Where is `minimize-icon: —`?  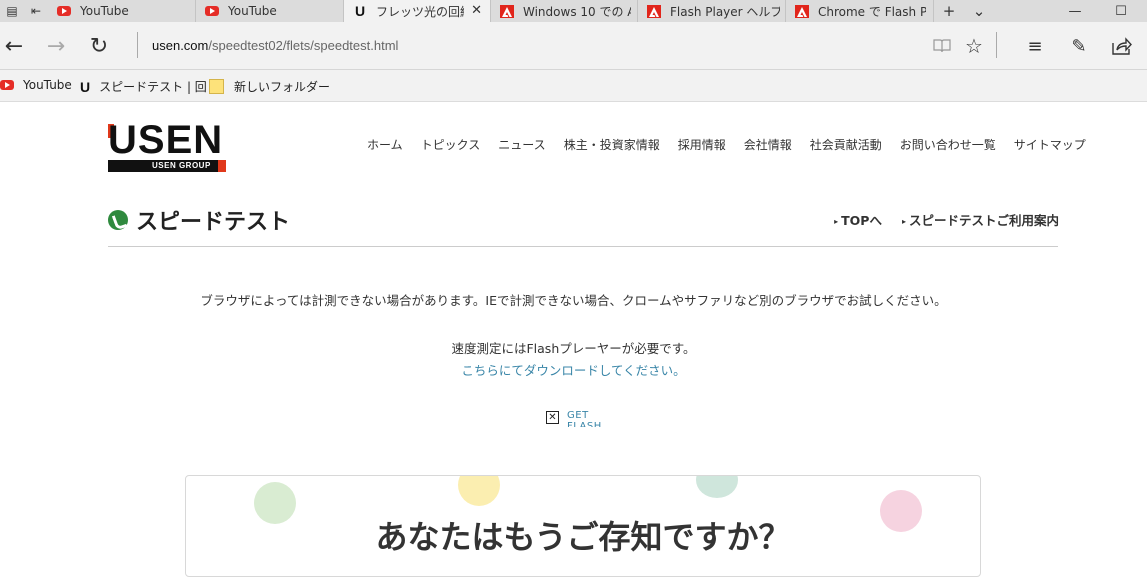
minimize-icon: — is located at coordinates (1075, 11).